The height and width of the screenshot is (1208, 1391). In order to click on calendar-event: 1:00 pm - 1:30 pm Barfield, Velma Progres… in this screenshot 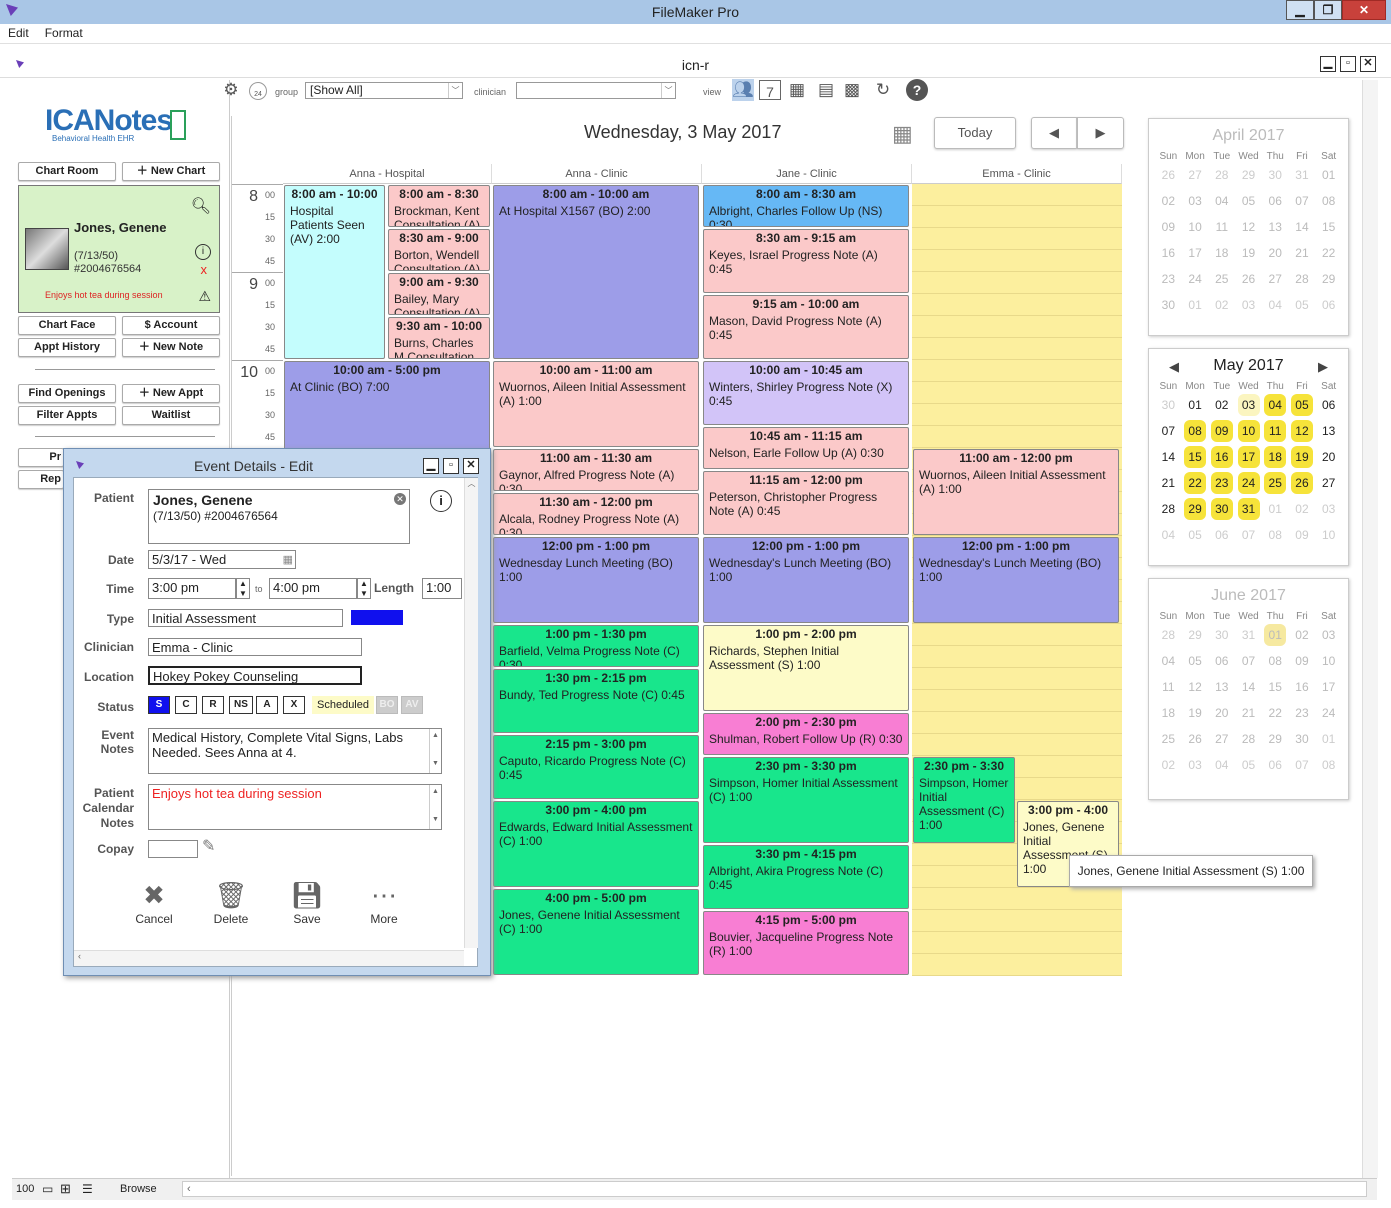, I will do `click(596, 646)`.